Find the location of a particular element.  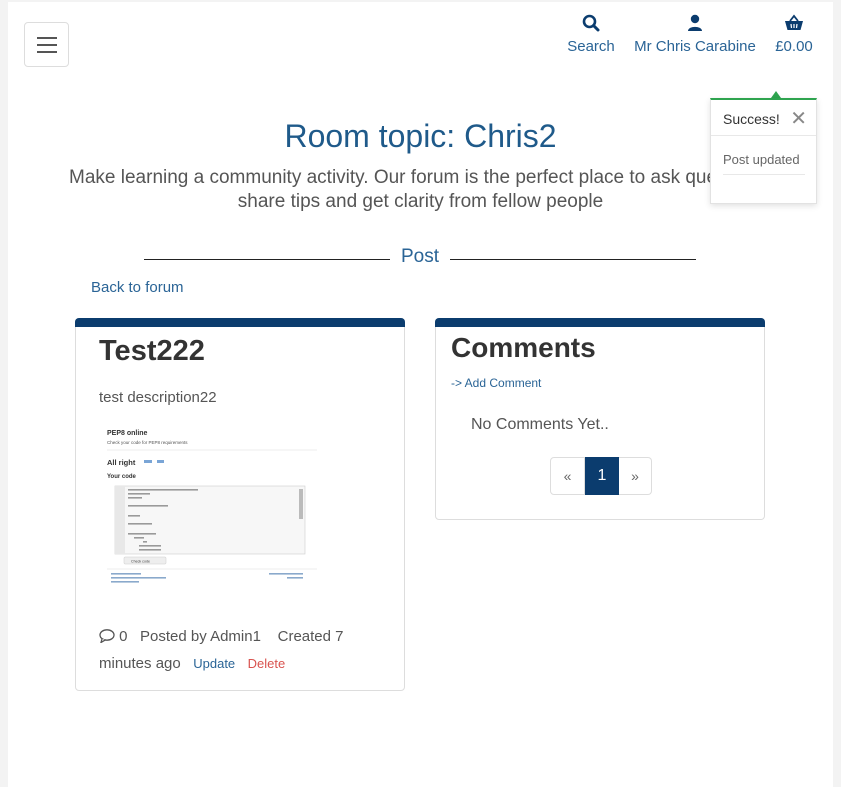

menu-button is located at coordinates (46, 44).